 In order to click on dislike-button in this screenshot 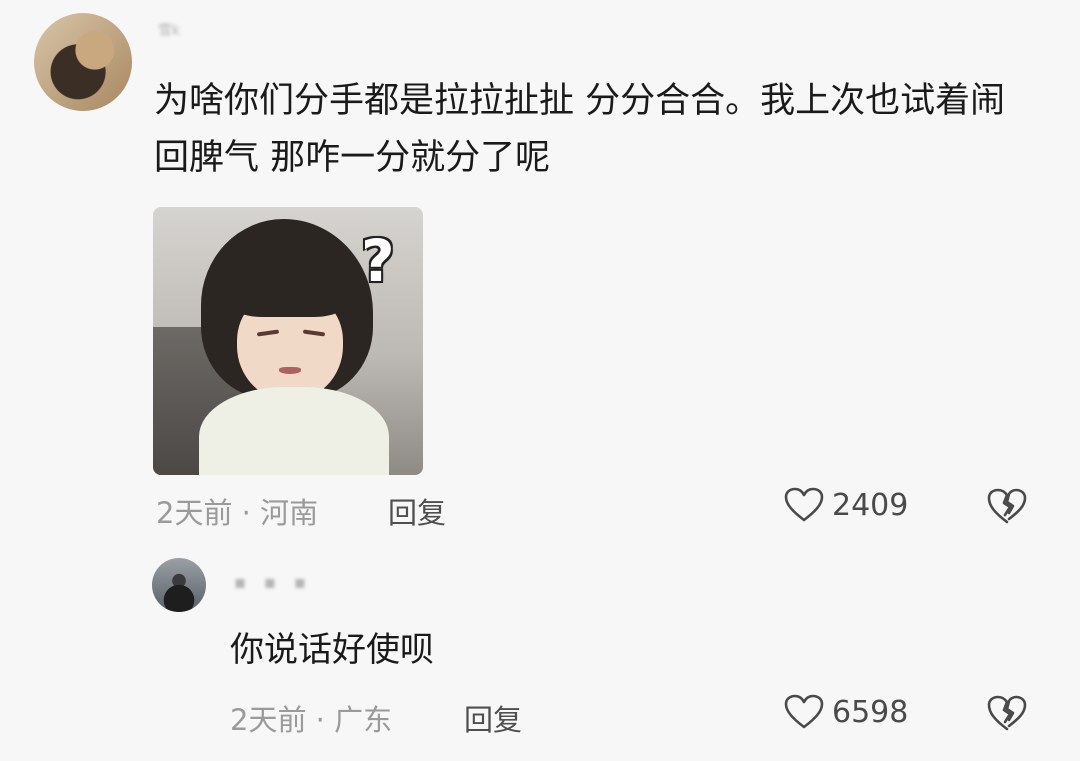, I will do `click(1007, 508)`.